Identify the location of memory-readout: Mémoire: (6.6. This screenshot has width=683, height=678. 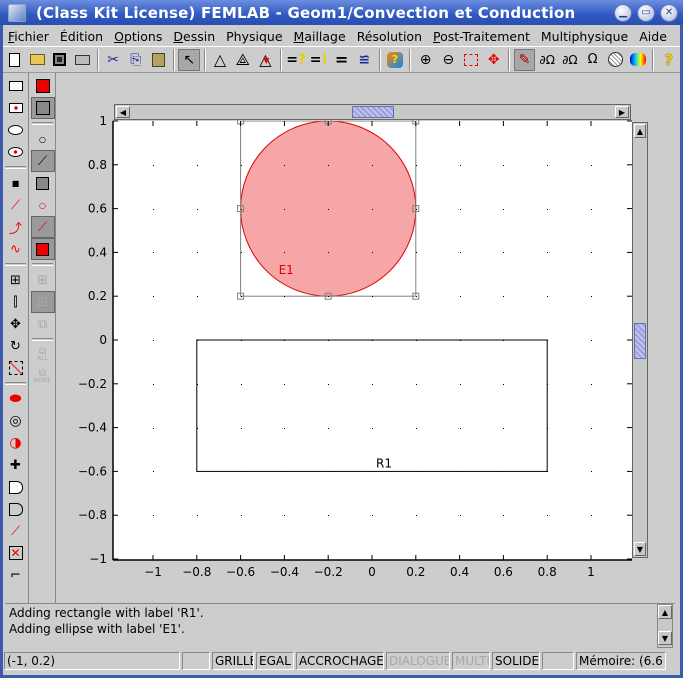
(621, 661).